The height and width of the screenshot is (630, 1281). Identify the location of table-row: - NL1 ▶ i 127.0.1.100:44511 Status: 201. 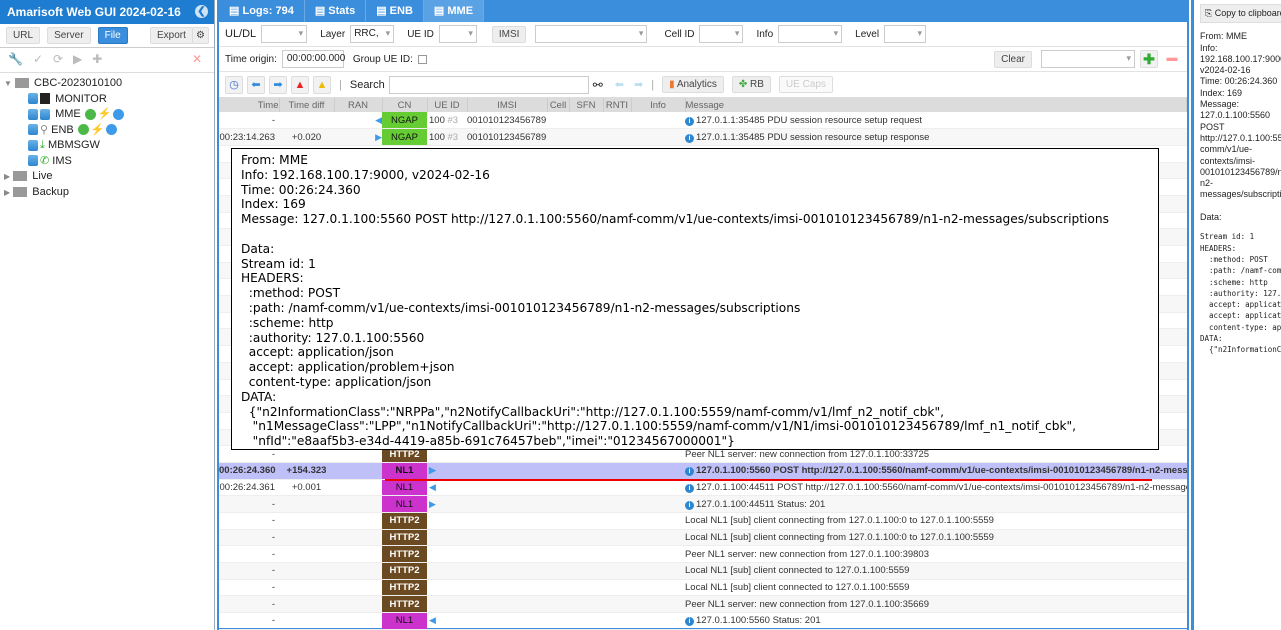
(703, 504).